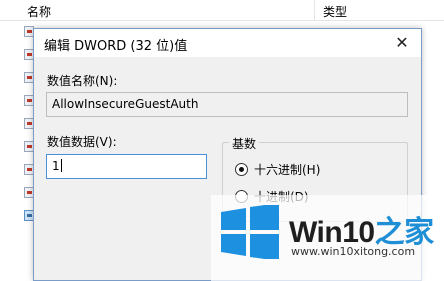  What do you see at coordinates (116, 46) in the screenshot?
I see `dialog-title: 编辑 DWORD (32 位)值` at bounding box center [116, 46].